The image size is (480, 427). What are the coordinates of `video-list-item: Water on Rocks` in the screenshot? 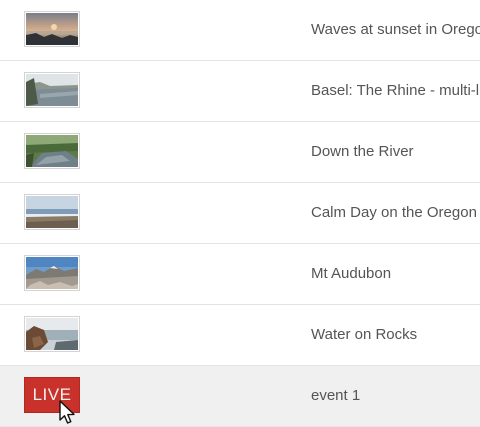 It's located at (240, 335).